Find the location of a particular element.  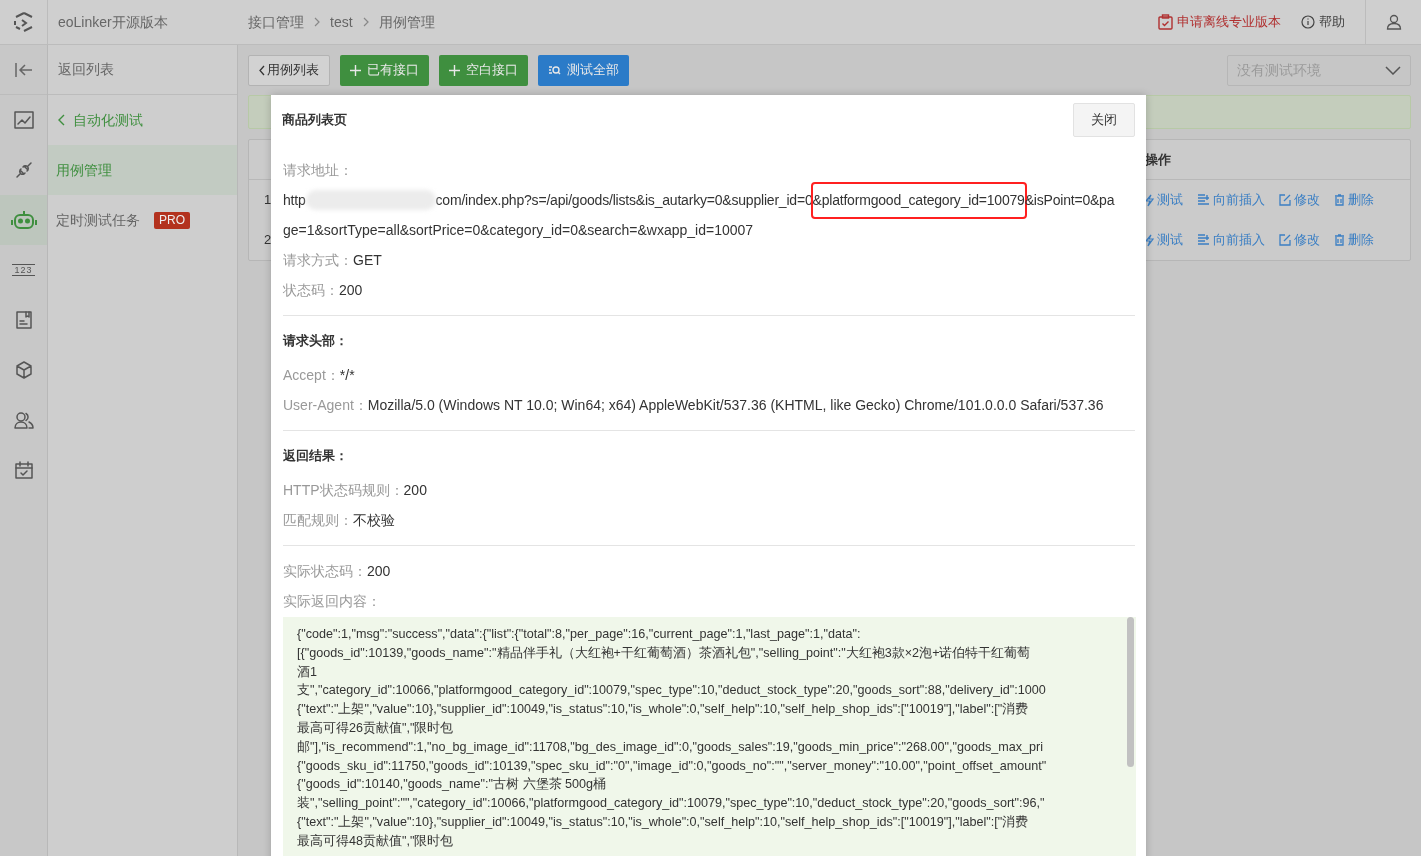

dialog-title: 商品列表页 is located at coordinates (314, 120).